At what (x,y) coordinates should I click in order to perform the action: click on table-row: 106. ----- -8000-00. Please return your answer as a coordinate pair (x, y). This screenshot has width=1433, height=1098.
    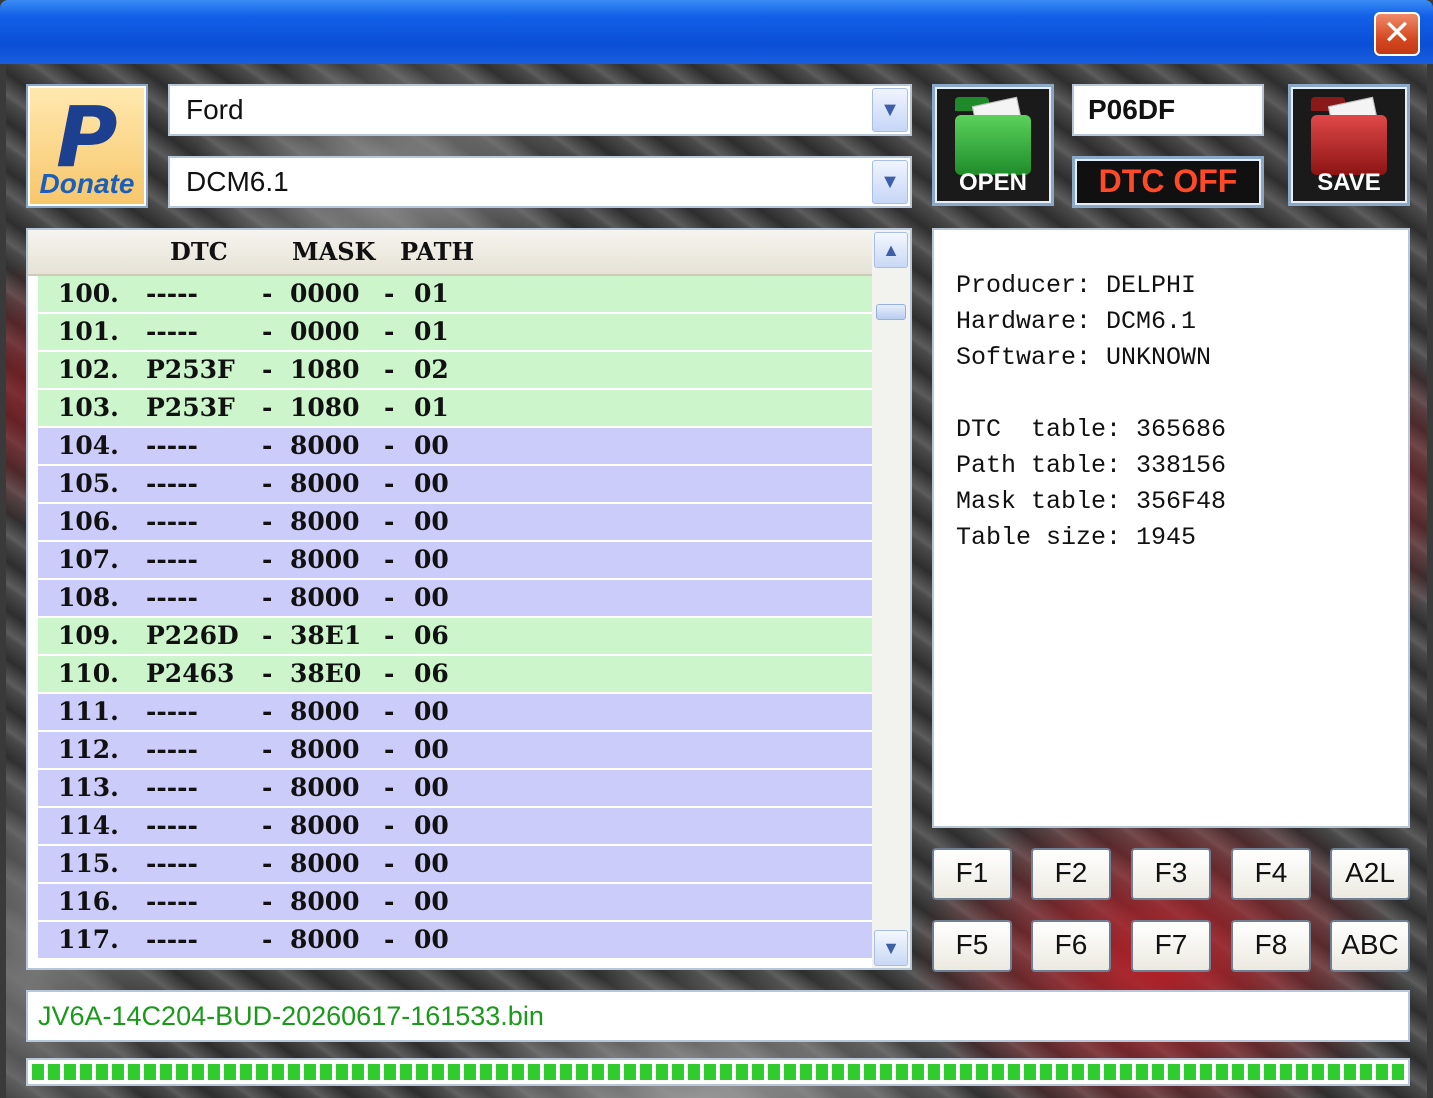
    Looking at the image, I should click on (455, 523).